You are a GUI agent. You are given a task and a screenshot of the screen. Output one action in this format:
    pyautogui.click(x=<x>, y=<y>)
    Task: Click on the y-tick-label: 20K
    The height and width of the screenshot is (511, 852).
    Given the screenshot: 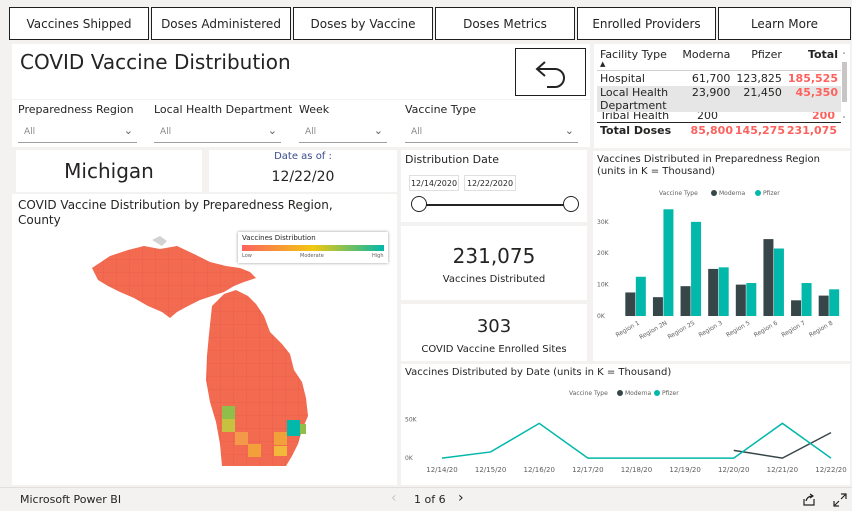 What is the action you would take?
    pyautogui.click(x=603, y=253)
    